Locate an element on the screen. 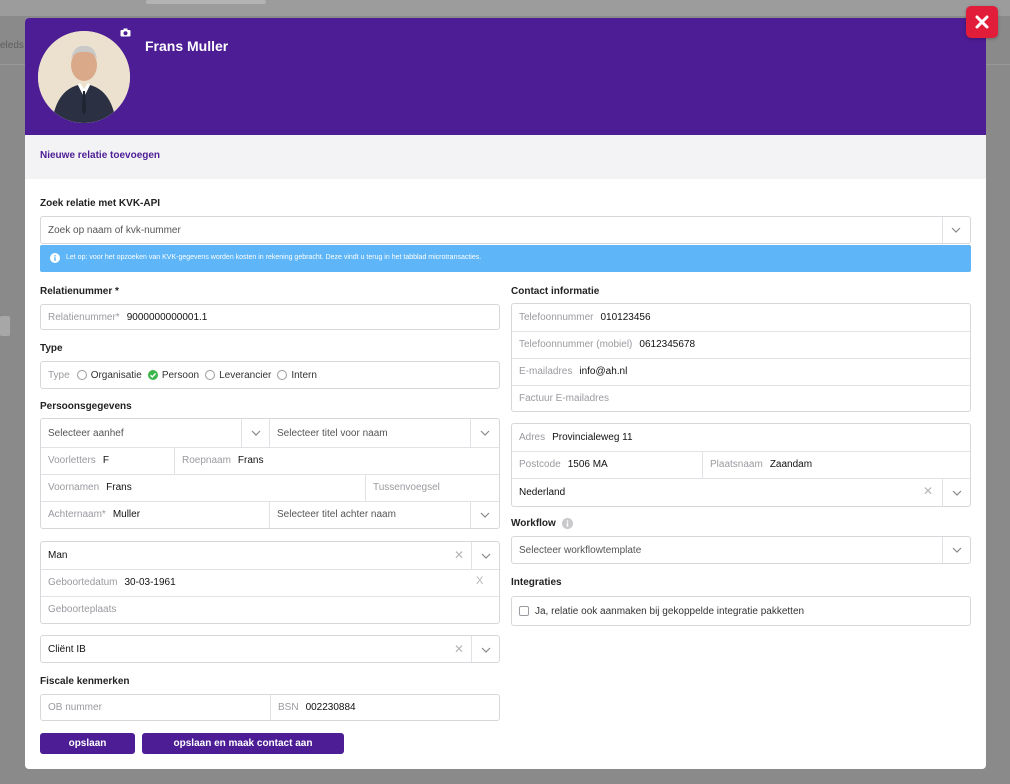 The width and height of the screenshot is (1010, 784). close-icon is located at coordinates (982, 22).